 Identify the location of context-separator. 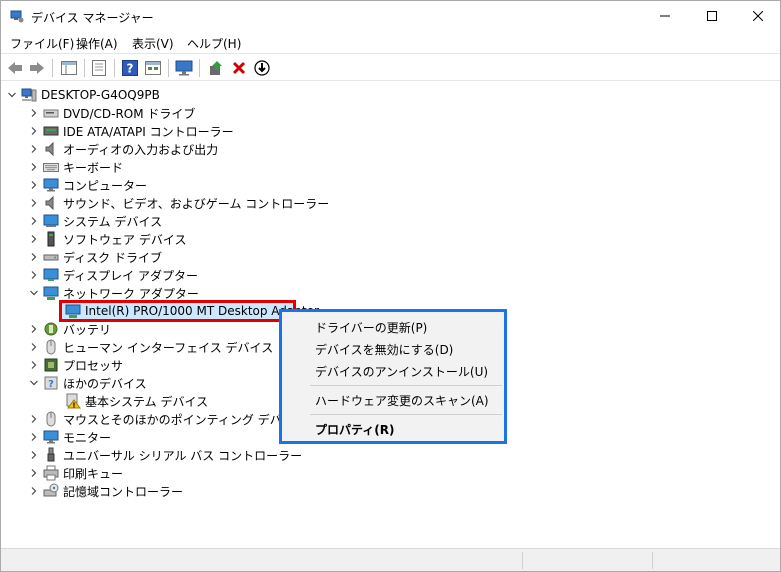
(406, 385).